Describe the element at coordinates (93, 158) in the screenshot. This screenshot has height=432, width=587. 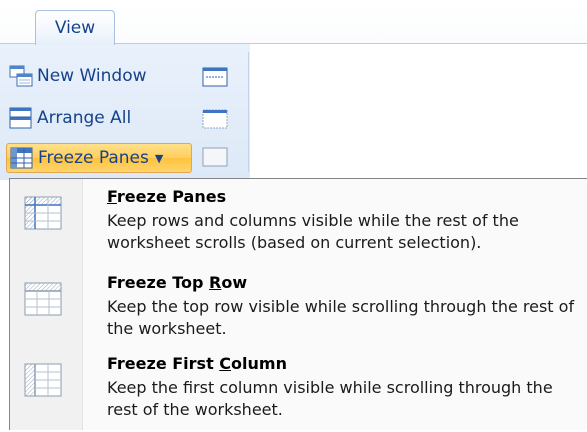
I see `freeze-panes-label: Freeze Panes` at that location.